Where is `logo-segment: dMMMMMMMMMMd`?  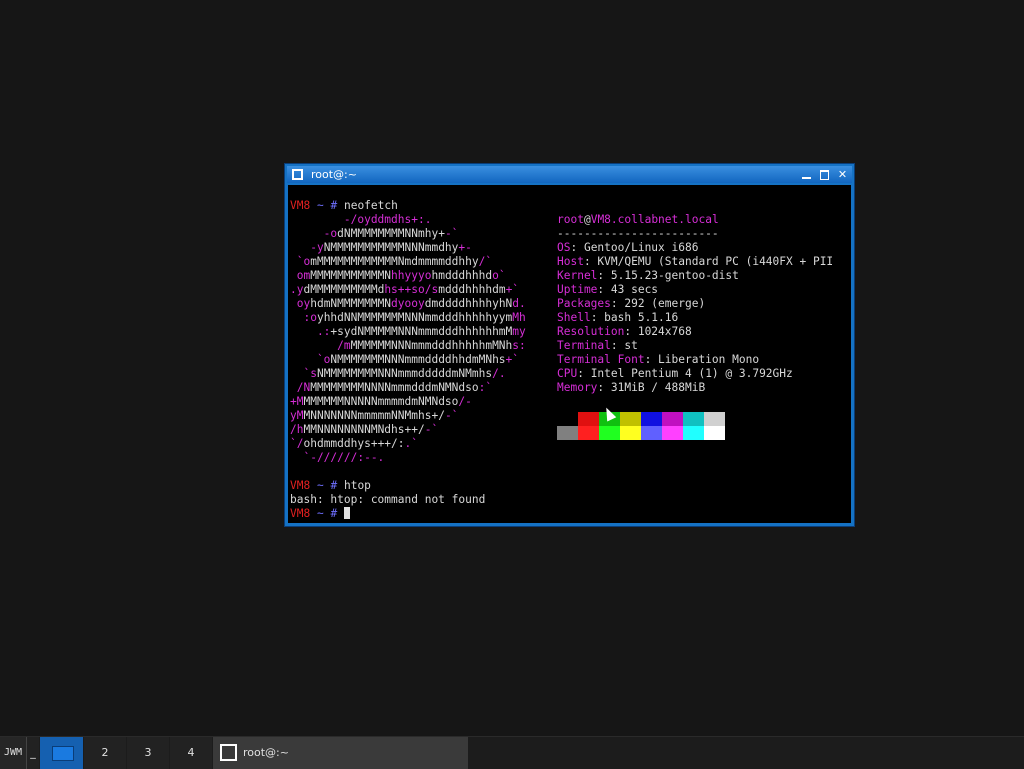 logo-segment: dMMMMMMMMMMd is located at coordinates (344, 289).